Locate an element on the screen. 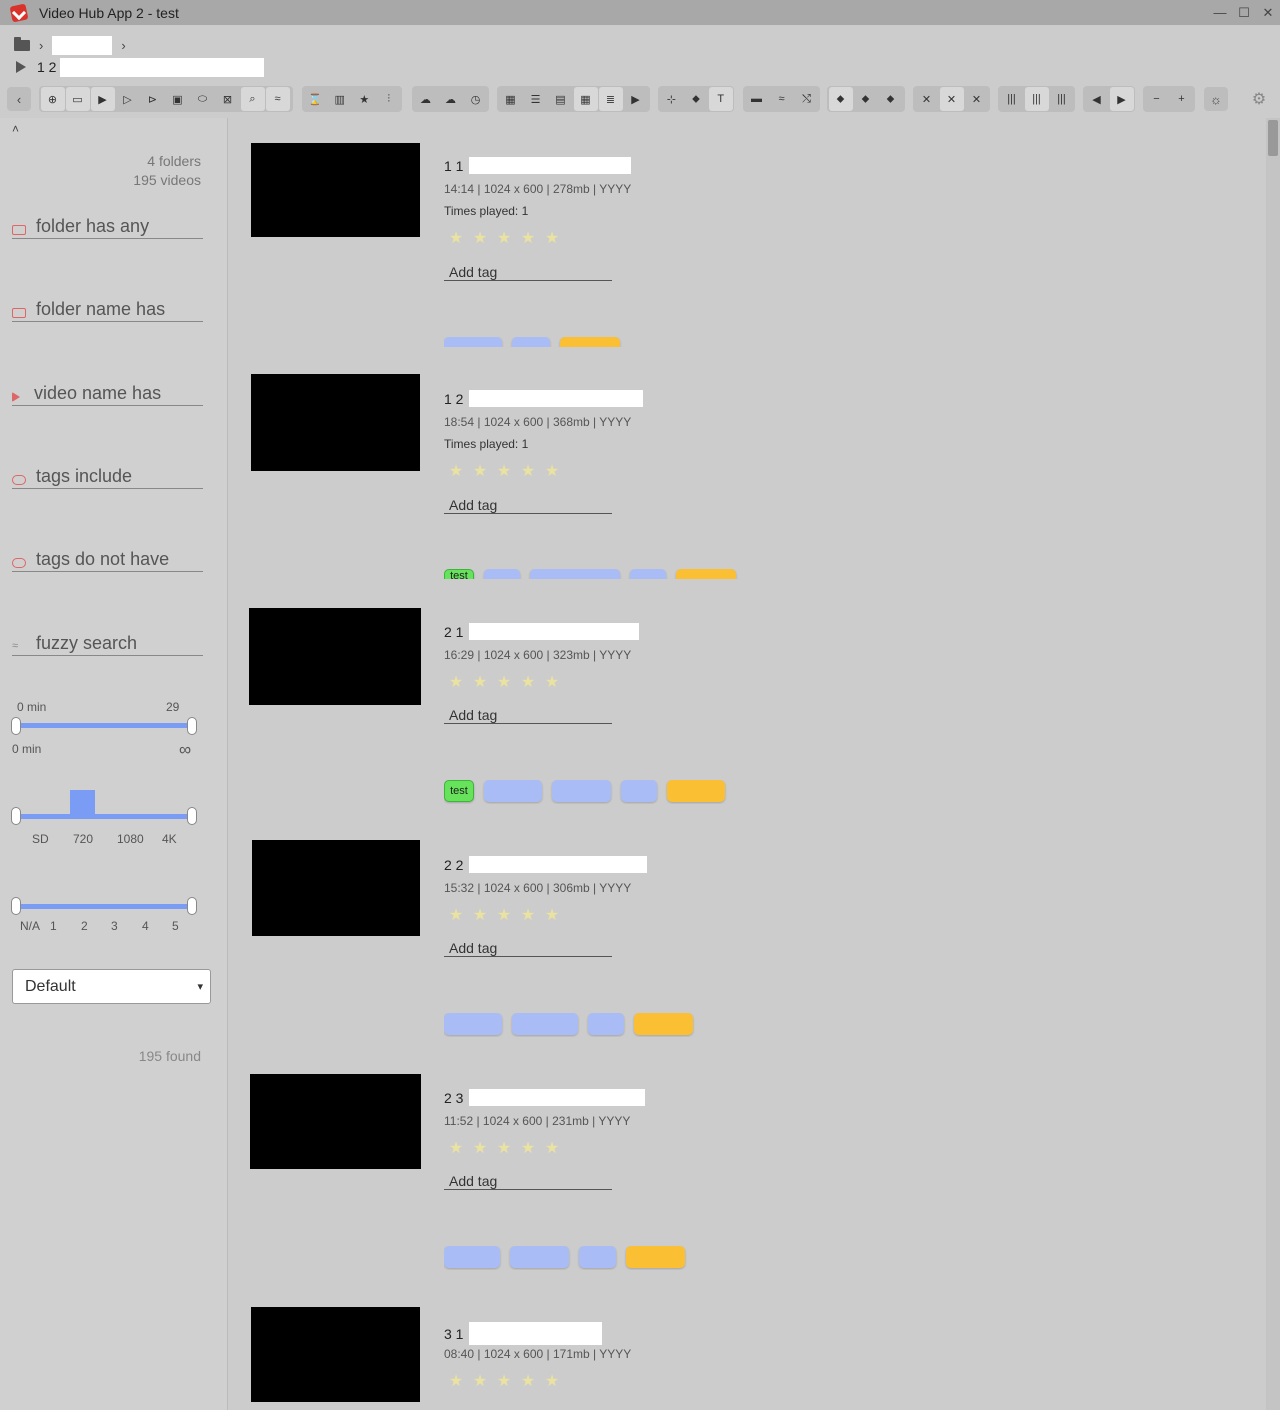  back-button: ‹ is located at coordinates (19, 99).